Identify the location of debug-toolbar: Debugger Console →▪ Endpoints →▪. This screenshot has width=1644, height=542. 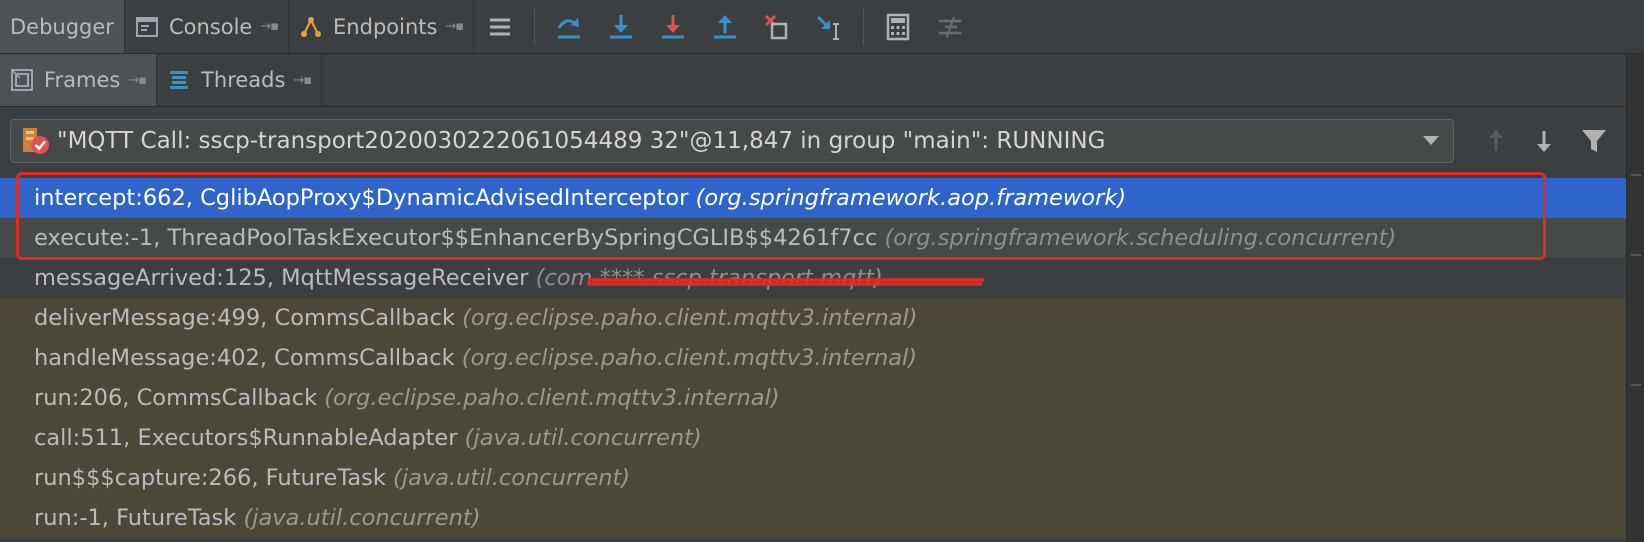
(822, 27).